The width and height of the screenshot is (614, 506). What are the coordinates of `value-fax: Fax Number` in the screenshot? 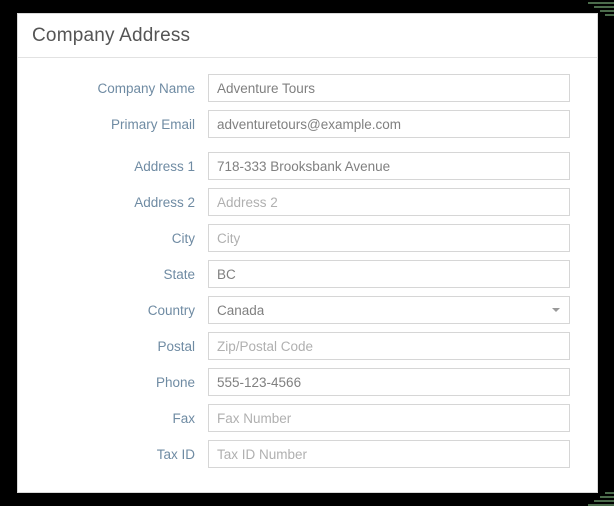 It's located at (254, 418).